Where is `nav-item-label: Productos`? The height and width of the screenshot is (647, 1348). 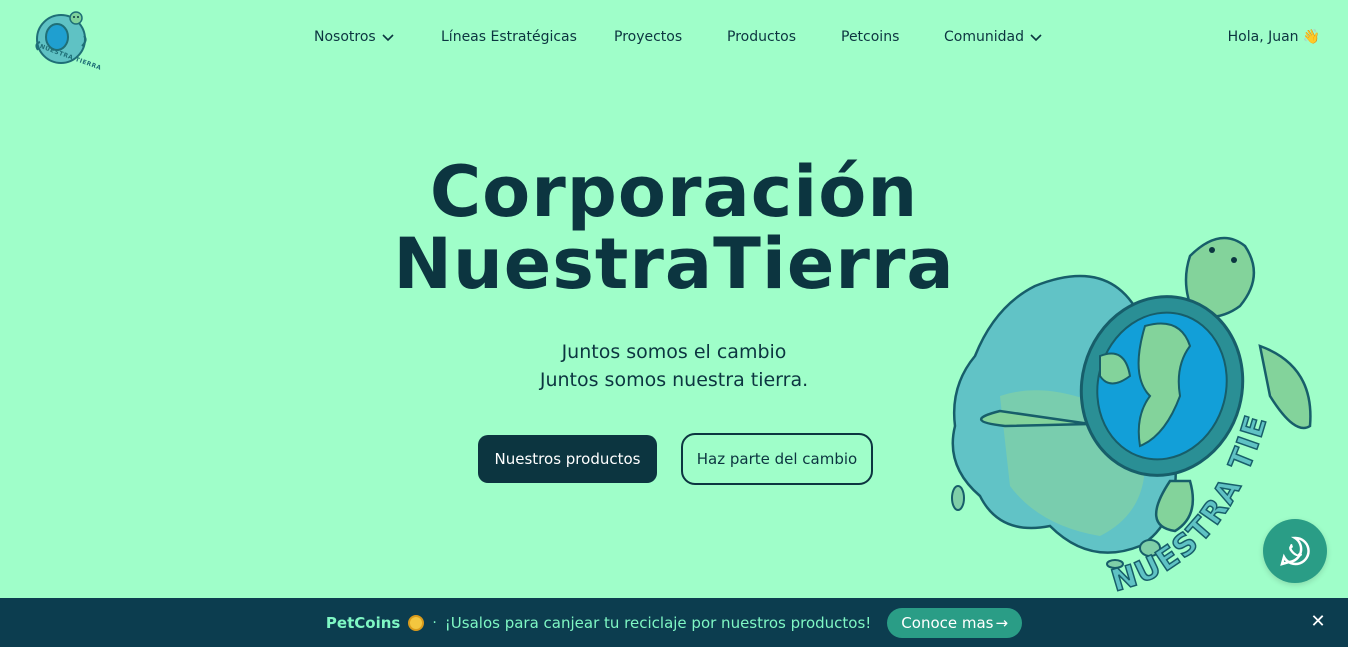 nav-item-label: Productos is located at coordinates (762, 37).